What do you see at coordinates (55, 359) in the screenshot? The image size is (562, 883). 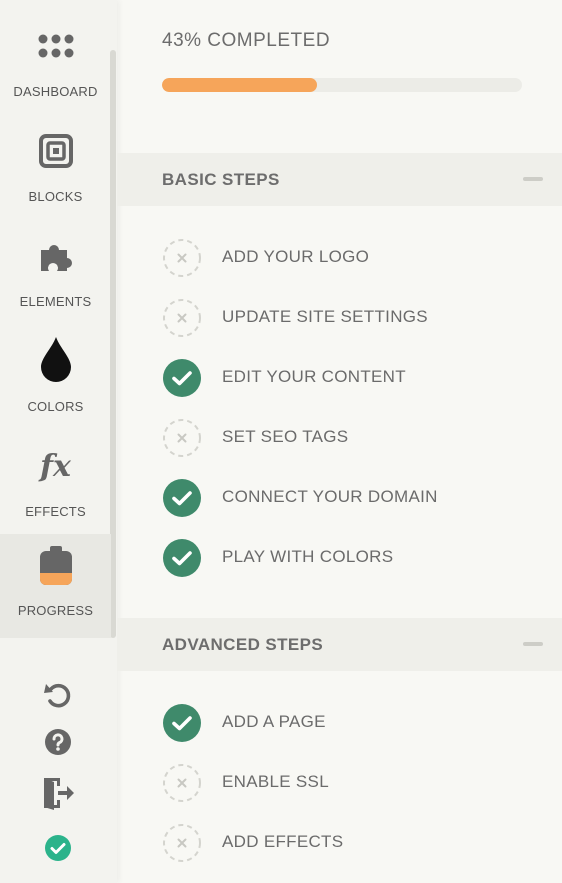 I see `drop-icon` at bounding box center [55, 359].